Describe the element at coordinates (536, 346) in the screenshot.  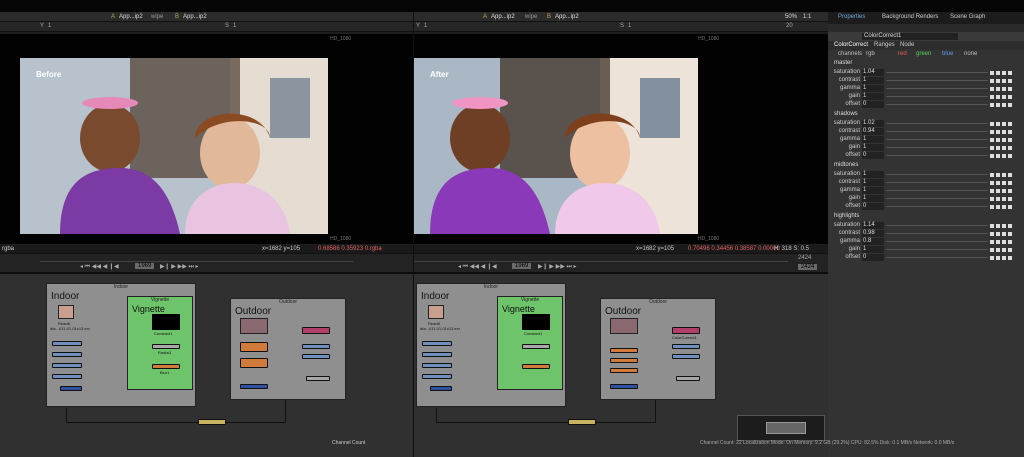
I see `node-radial-right` at that location.